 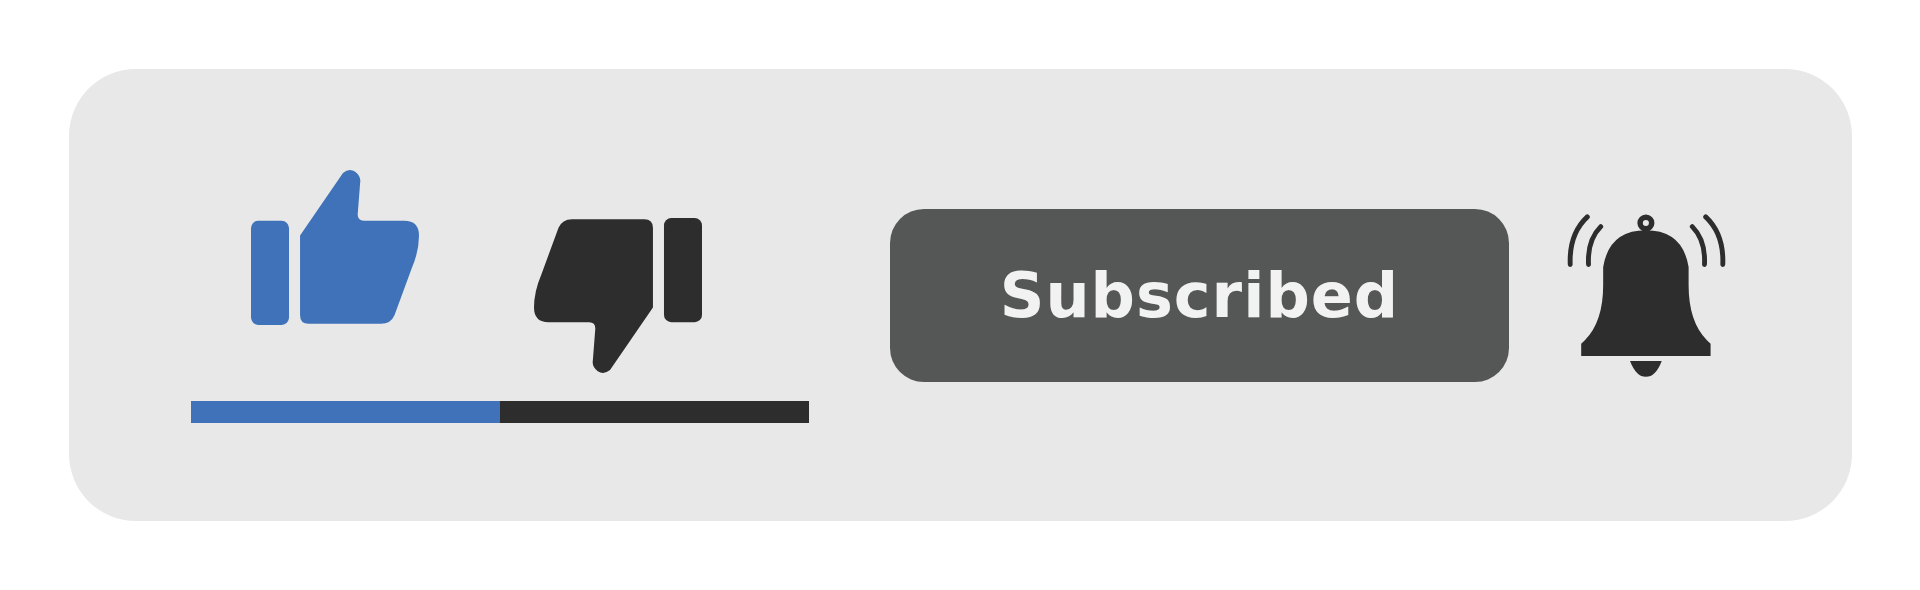 I want to click on bell-icon, so click(x=1646, y=295).